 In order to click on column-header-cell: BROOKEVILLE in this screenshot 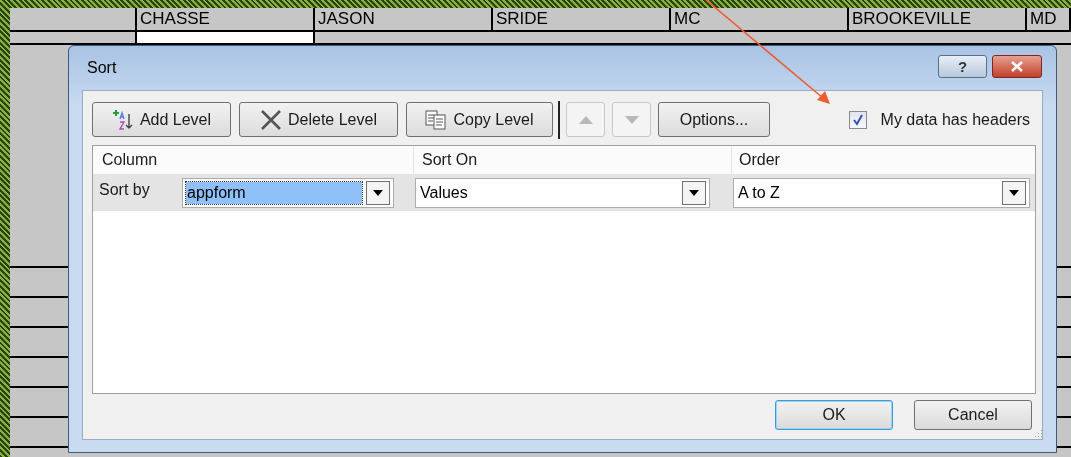, I will do `click(938, 19)`.